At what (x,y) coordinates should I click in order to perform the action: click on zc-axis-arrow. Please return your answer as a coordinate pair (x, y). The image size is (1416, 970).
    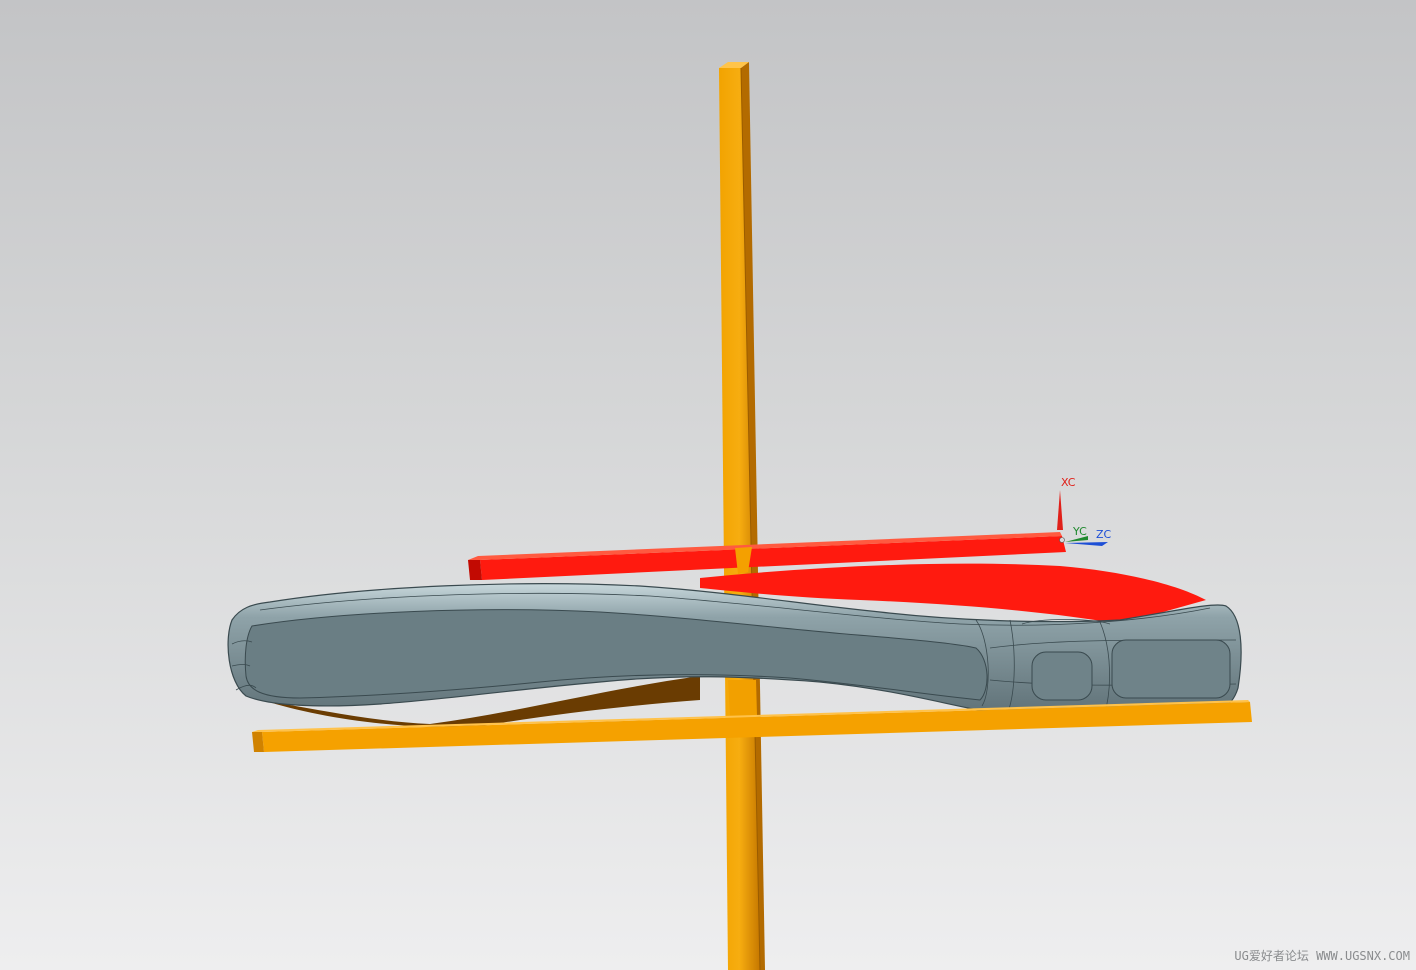
    Looking at the image, I should click on (1086, 544).